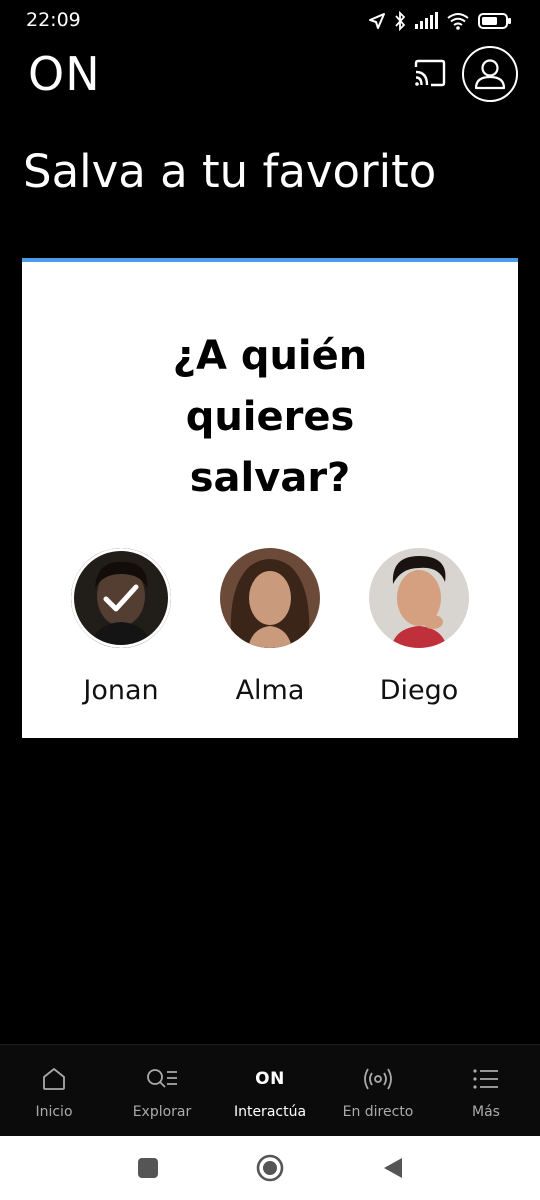  I want to click on candidate-jonan: Jonan, so click(121, 628).